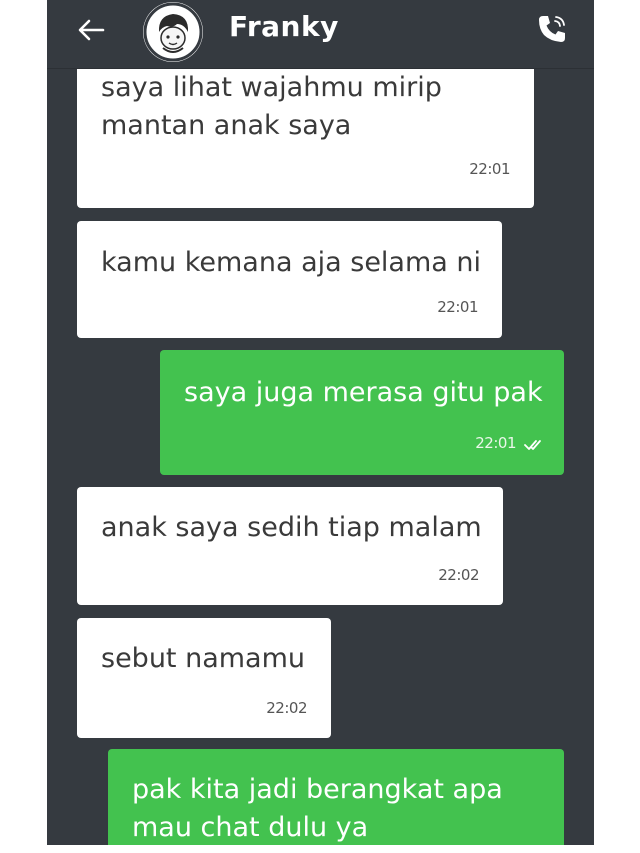 The width and height of the screenshot is (640, 853). What do you see at coordinates (291, 527) in the screenshot?
I see `message-text: anak saya sedih tiap malam` at bounding box center [291, 527].